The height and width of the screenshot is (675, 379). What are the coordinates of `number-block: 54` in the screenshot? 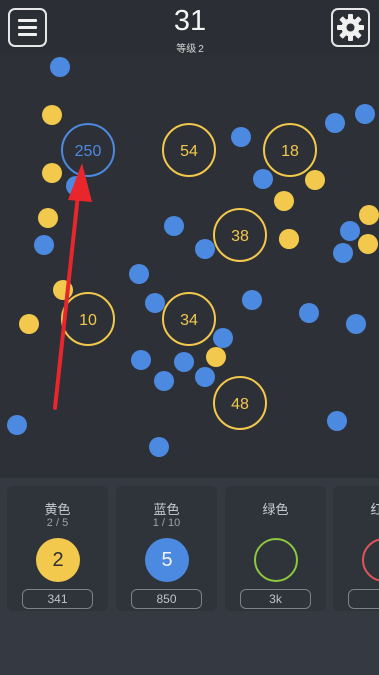 It's located at (189, 150).